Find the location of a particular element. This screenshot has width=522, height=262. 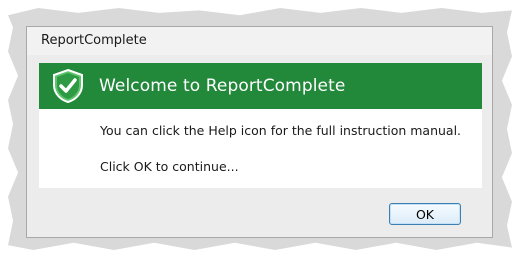

banner-title: Welcome to ReportComplete is located at coordinates (222, 86).